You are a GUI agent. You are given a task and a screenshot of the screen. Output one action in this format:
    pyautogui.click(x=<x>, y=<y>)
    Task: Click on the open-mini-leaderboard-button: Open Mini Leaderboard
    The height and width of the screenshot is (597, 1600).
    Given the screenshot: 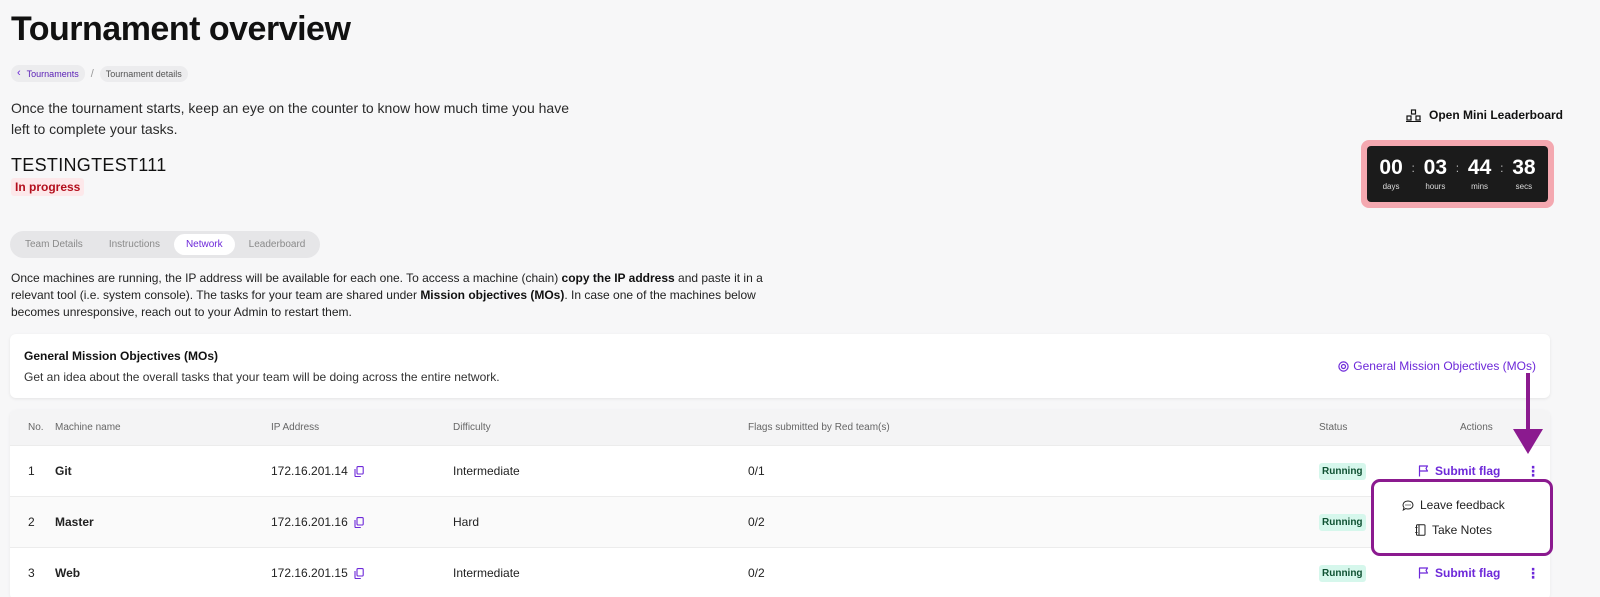 What is the action you would take?
    pyautogui.click(x=1484, y=115)
    